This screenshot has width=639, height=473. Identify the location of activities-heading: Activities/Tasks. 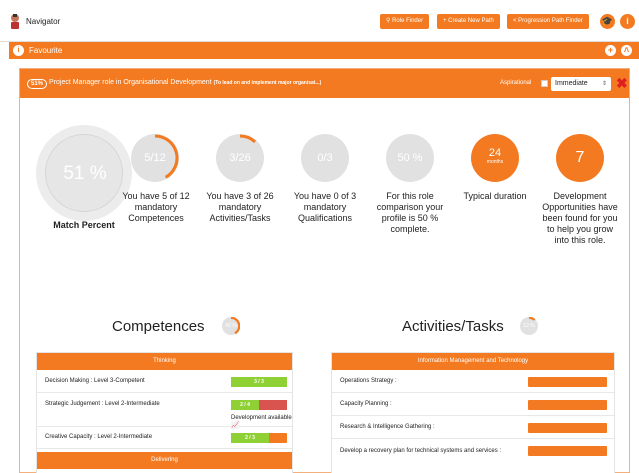
(453, 326).